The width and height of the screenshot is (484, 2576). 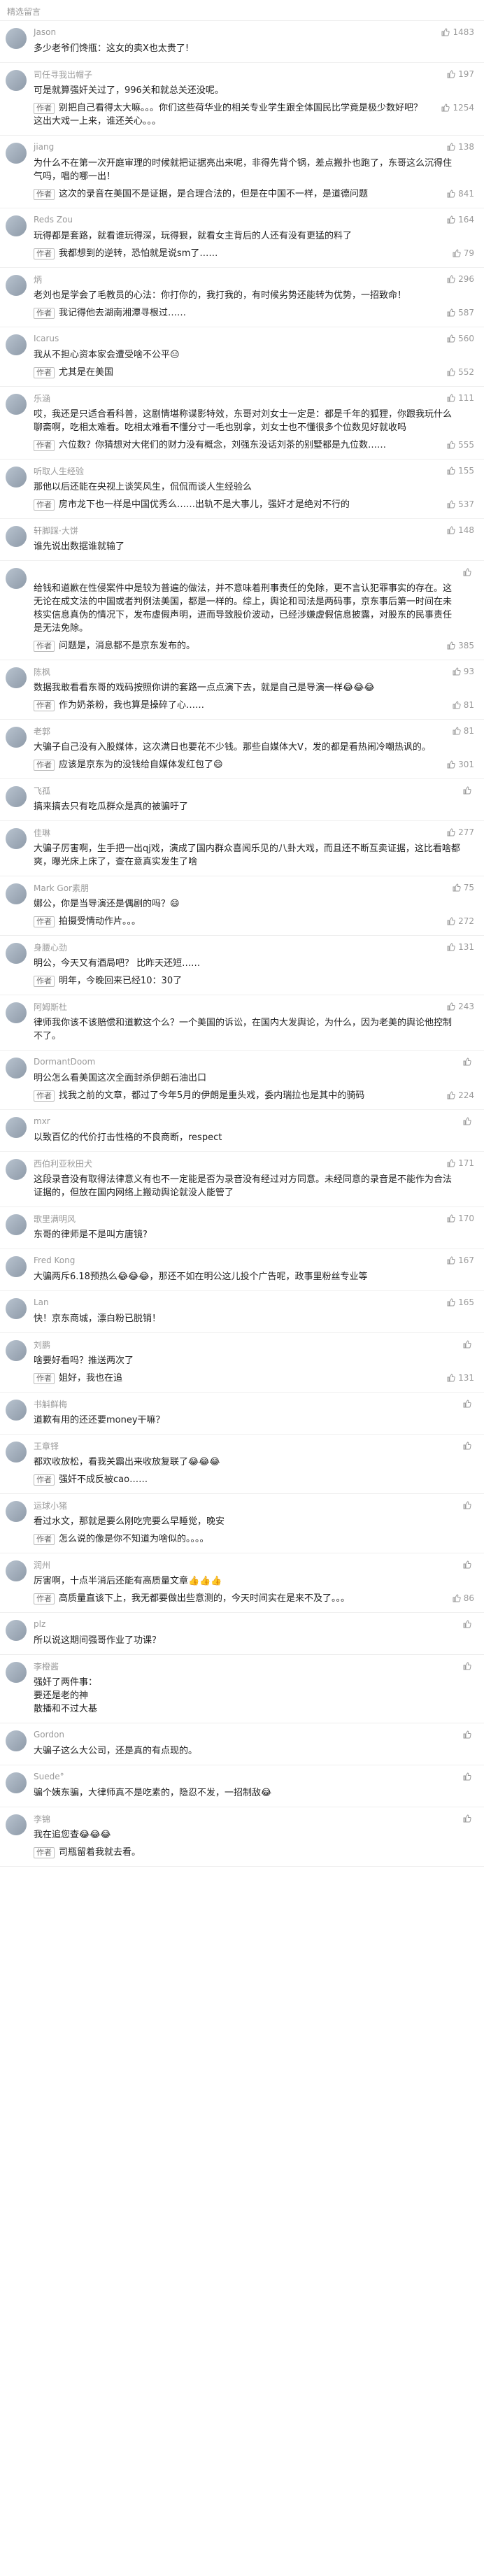 What do you see at coordinates (199, 1095) in the screenshot?
I see `reply-text-block: 作者 找我之前的文章，都过了今年5月的伊朗是重头戏，委内瑞拉也是其中的骑码` at bounding box center [199, 1095].